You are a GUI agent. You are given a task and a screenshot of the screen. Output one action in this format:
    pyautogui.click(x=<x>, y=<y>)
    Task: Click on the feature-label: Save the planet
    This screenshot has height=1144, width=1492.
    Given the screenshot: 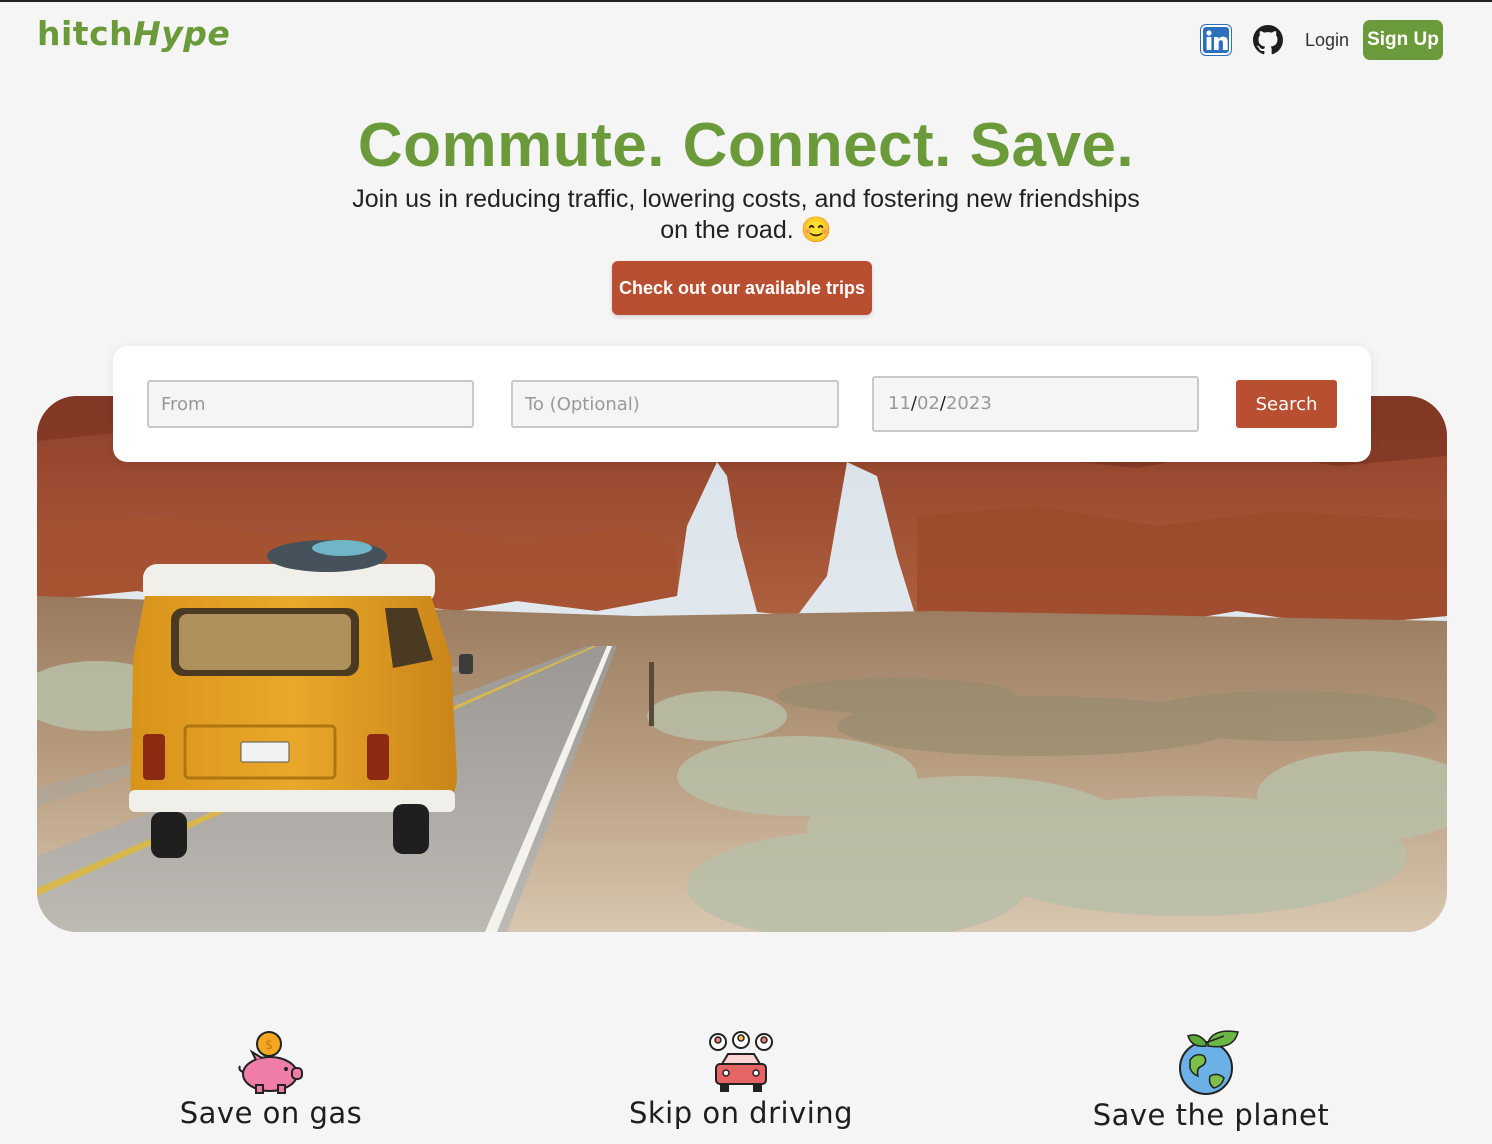 What is the action you would take?
    pyautogui.click(x=1211, y=1115)
    